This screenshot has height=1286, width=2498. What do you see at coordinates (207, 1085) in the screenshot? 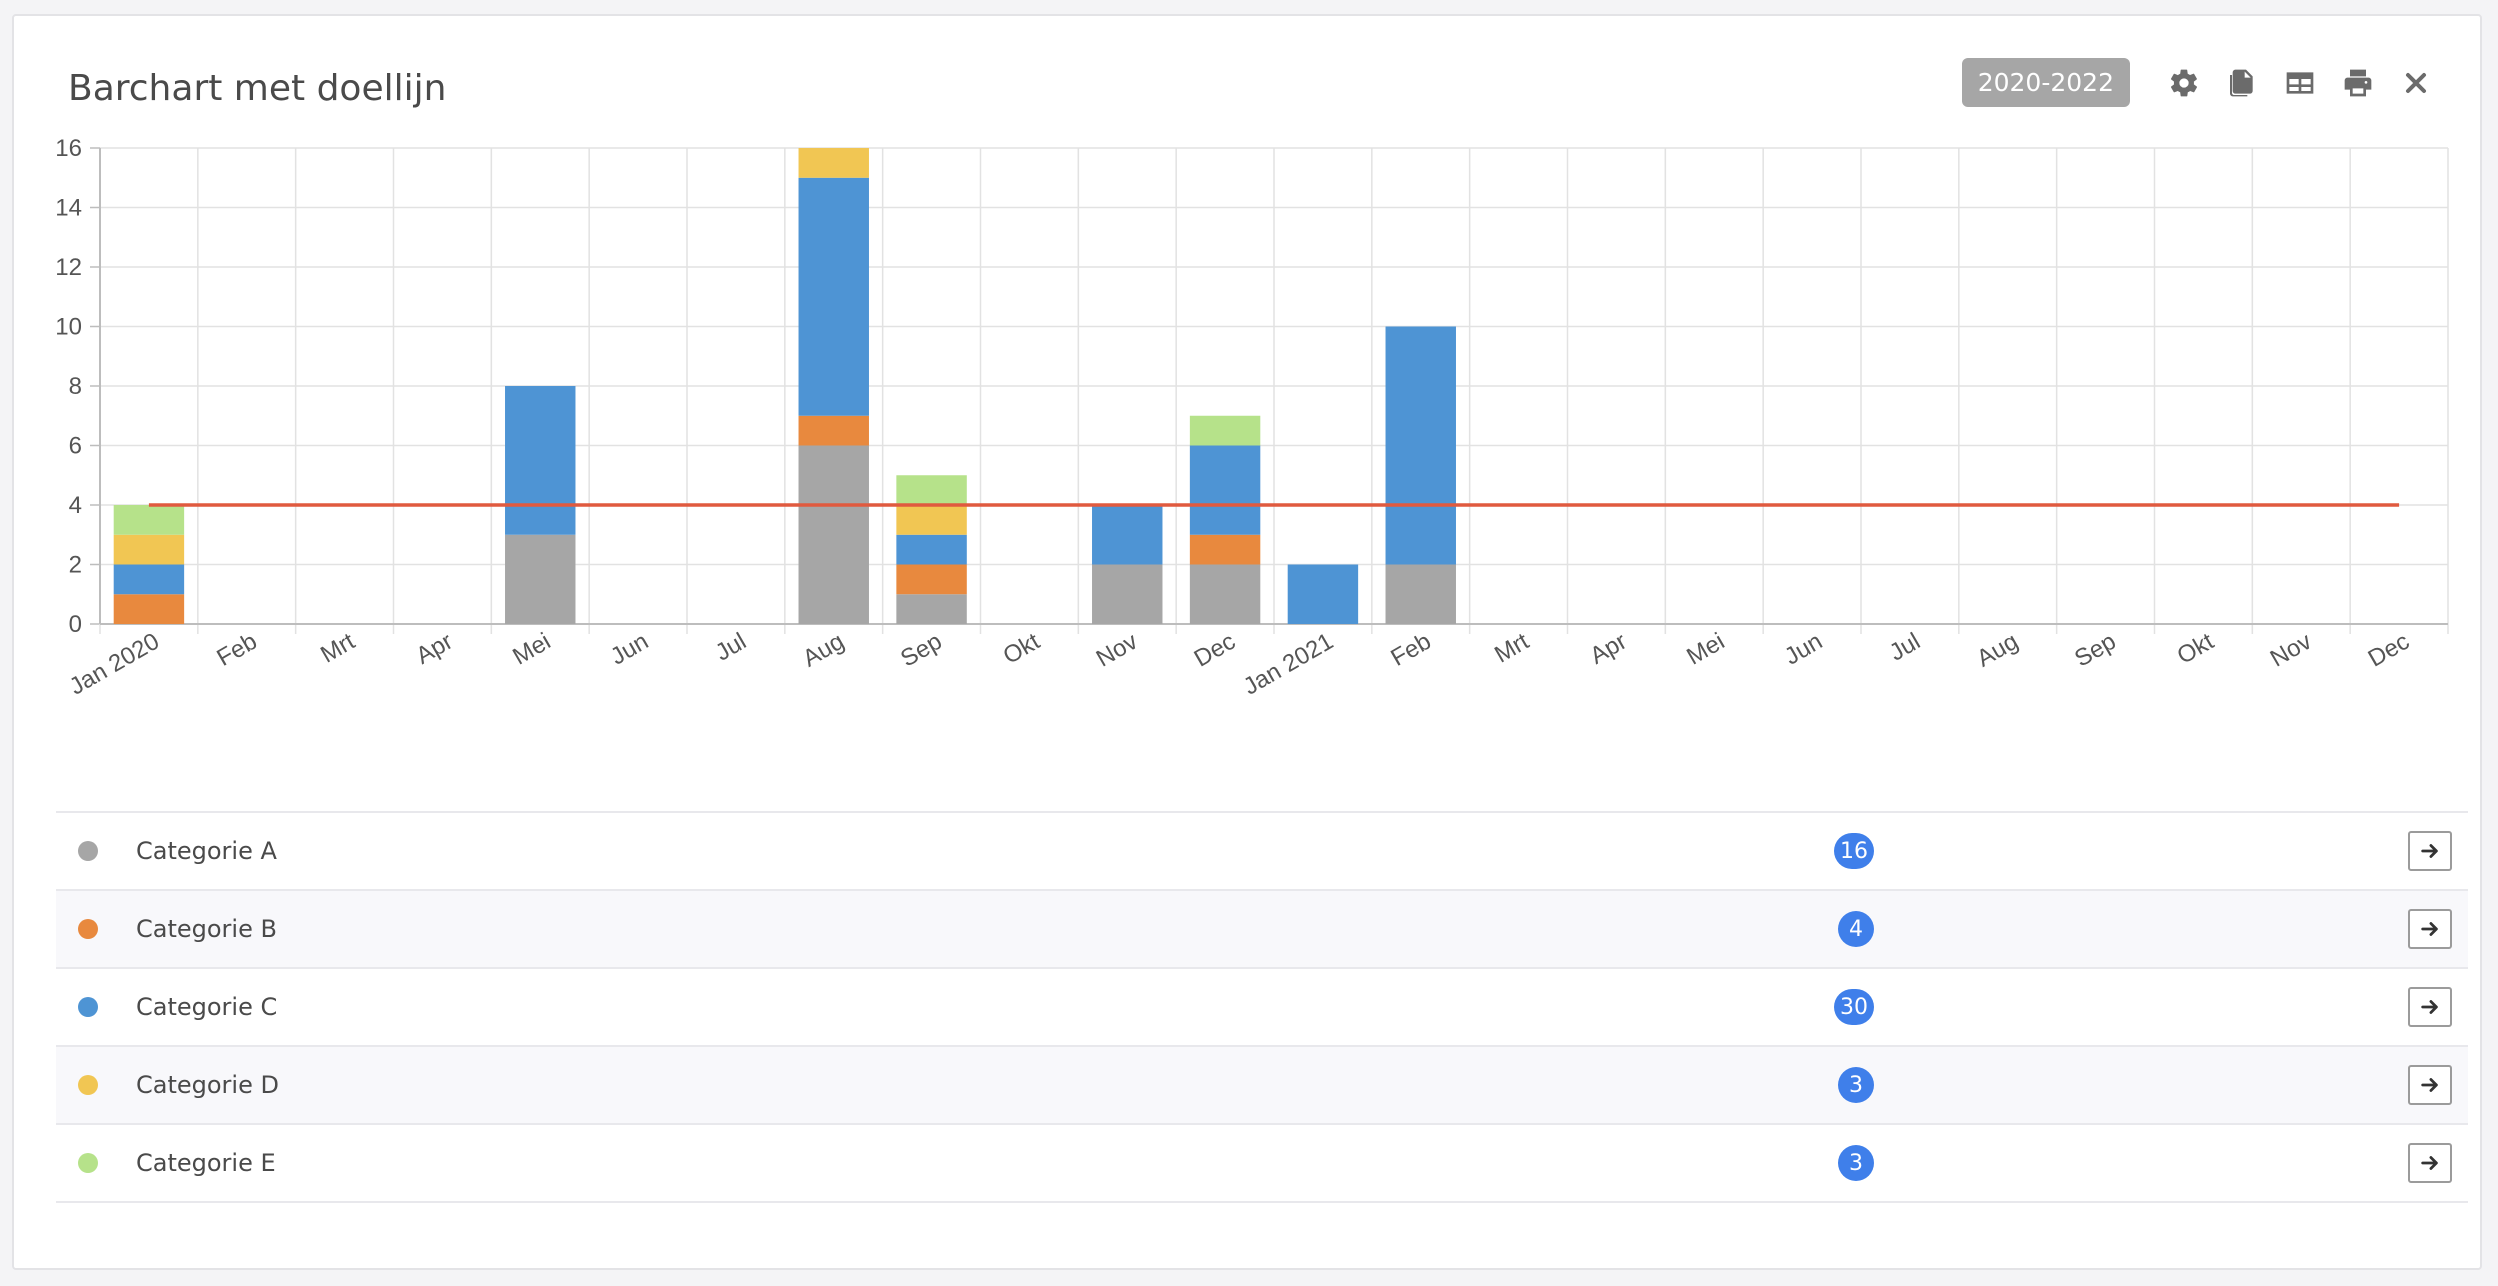
I see `legend-label: Categorie D` at bounding box center [207, 1085].